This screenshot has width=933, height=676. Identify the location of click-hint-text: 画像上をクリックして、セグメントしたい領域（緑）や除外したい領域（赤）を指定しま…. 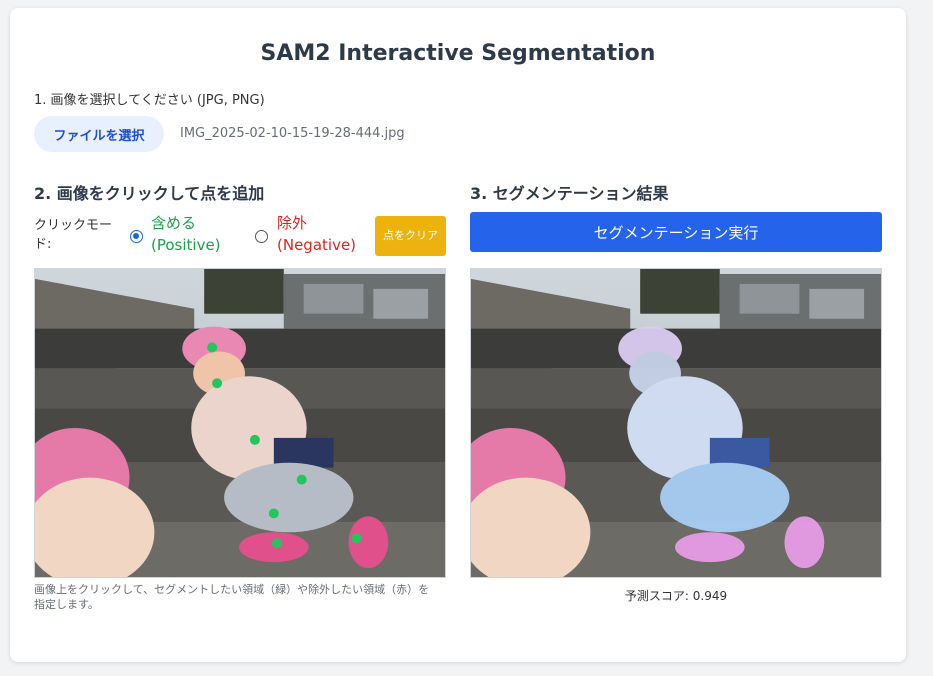
(232, 597).